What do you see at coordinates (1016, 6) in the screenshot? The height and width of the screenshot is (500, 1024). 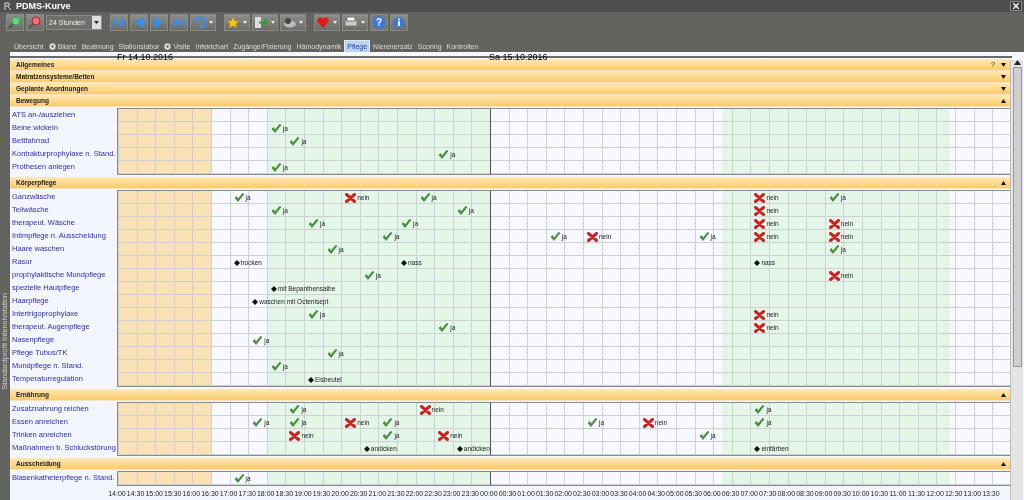 I see `close-button` at bounding box center [1016, 6].